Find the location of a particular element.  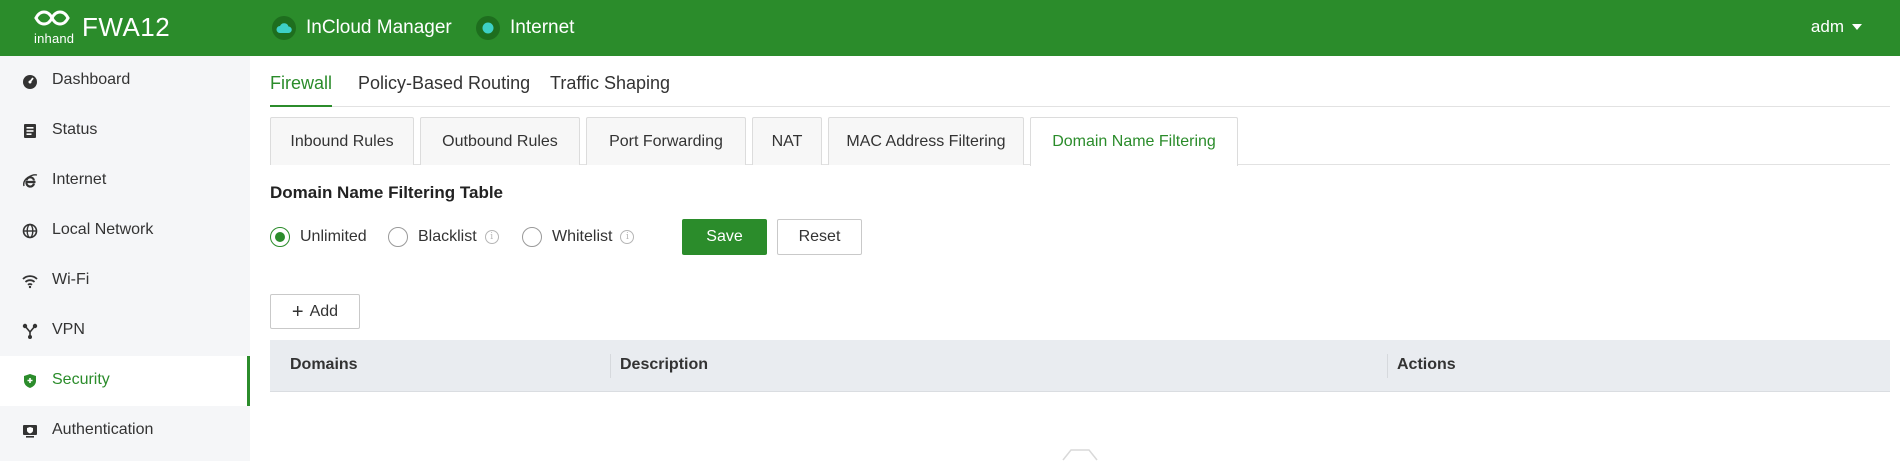

sidebar-item-label: Local Network is located at coordinates (103, 229).